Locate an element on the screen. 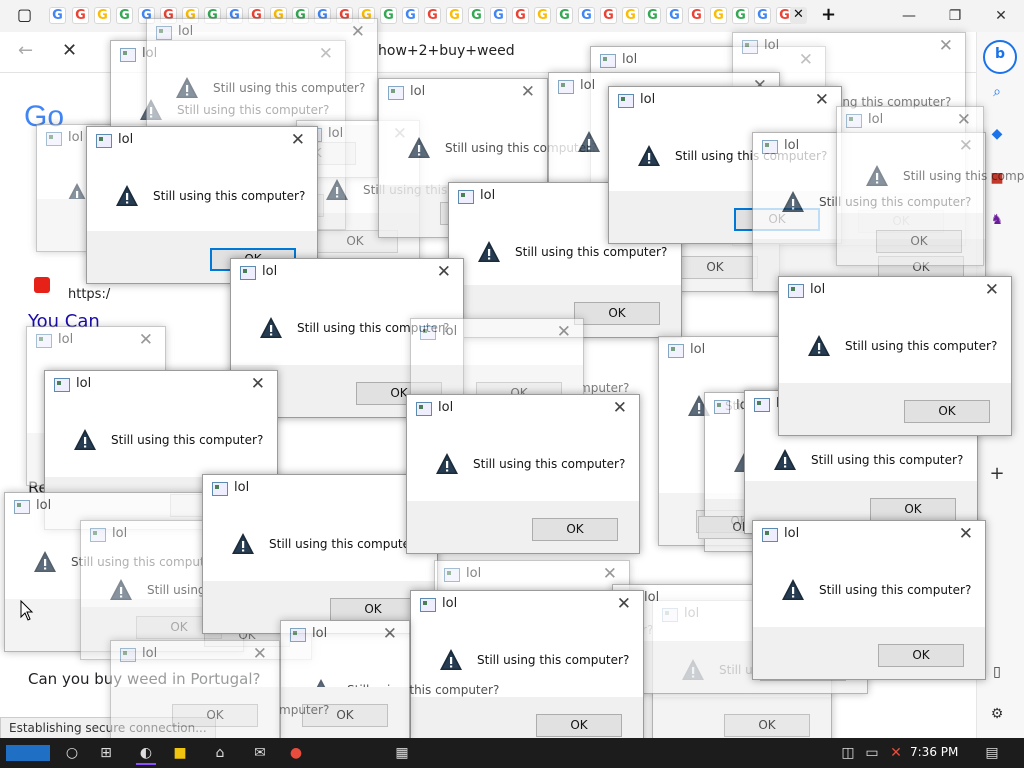 This screenshot has height=768, width=1024. notifications-icon: ▤ is located at coordinates (992, 753).